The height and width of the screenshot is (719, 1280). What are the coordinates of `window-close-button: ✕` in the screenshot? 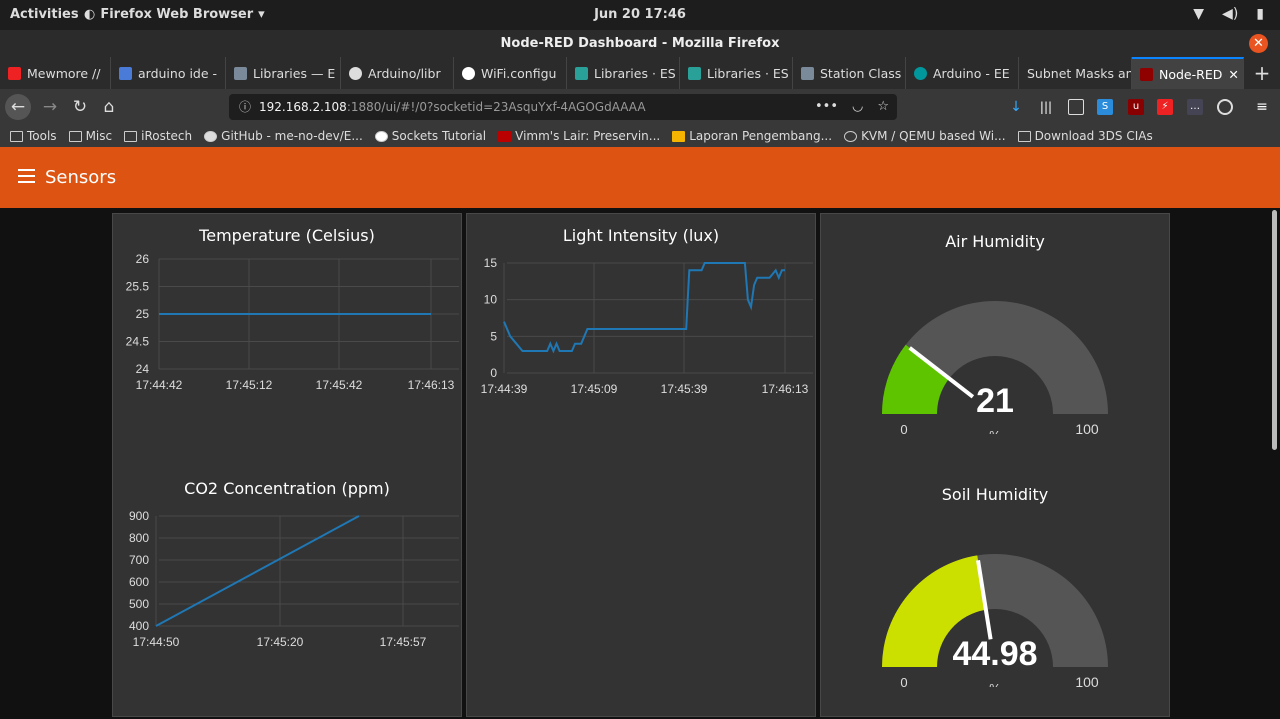 It's located at (1258, 43).